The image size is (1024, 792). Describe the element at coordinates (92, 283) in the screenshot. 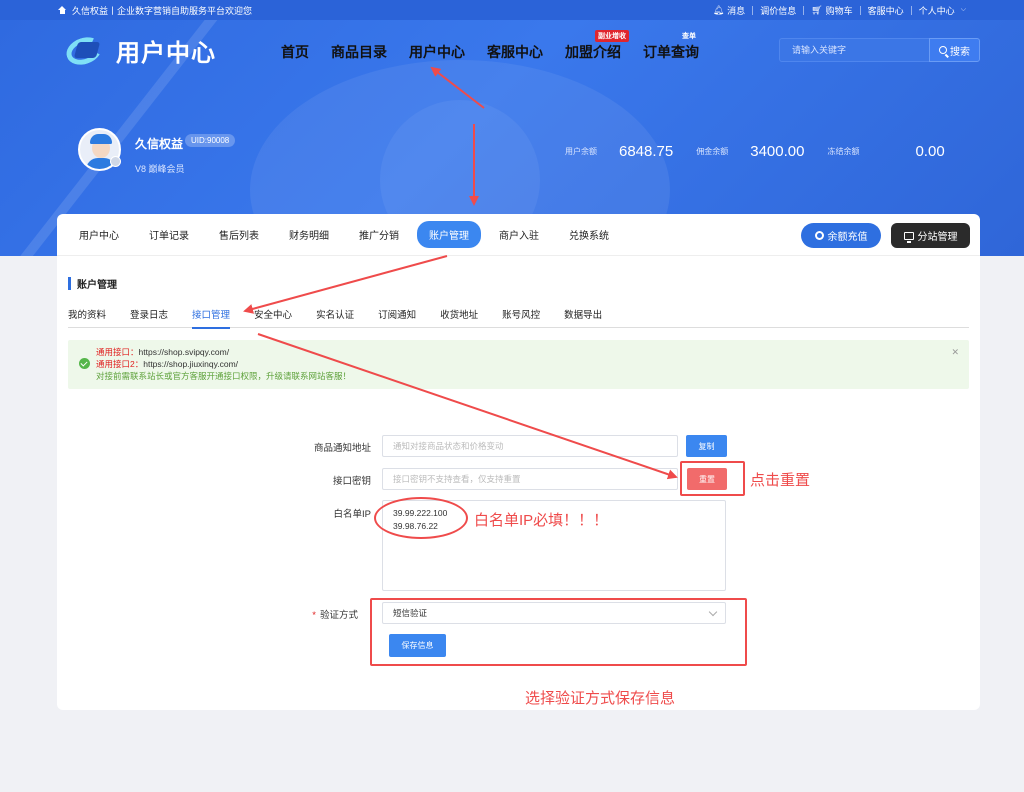

I see `section-title: 账户管理` at that location.